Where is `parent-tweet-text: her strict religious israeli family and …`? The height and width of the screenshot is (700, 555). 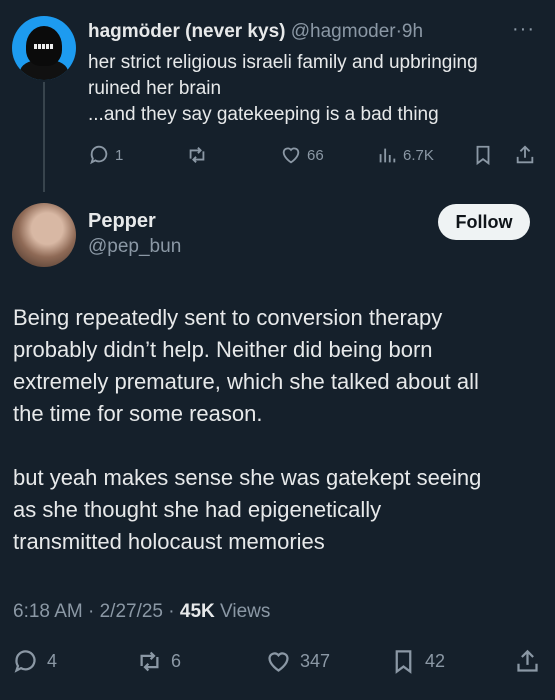 parent-tweet-text: her strict religious israeli family and … is located at coordinates (315, 89).